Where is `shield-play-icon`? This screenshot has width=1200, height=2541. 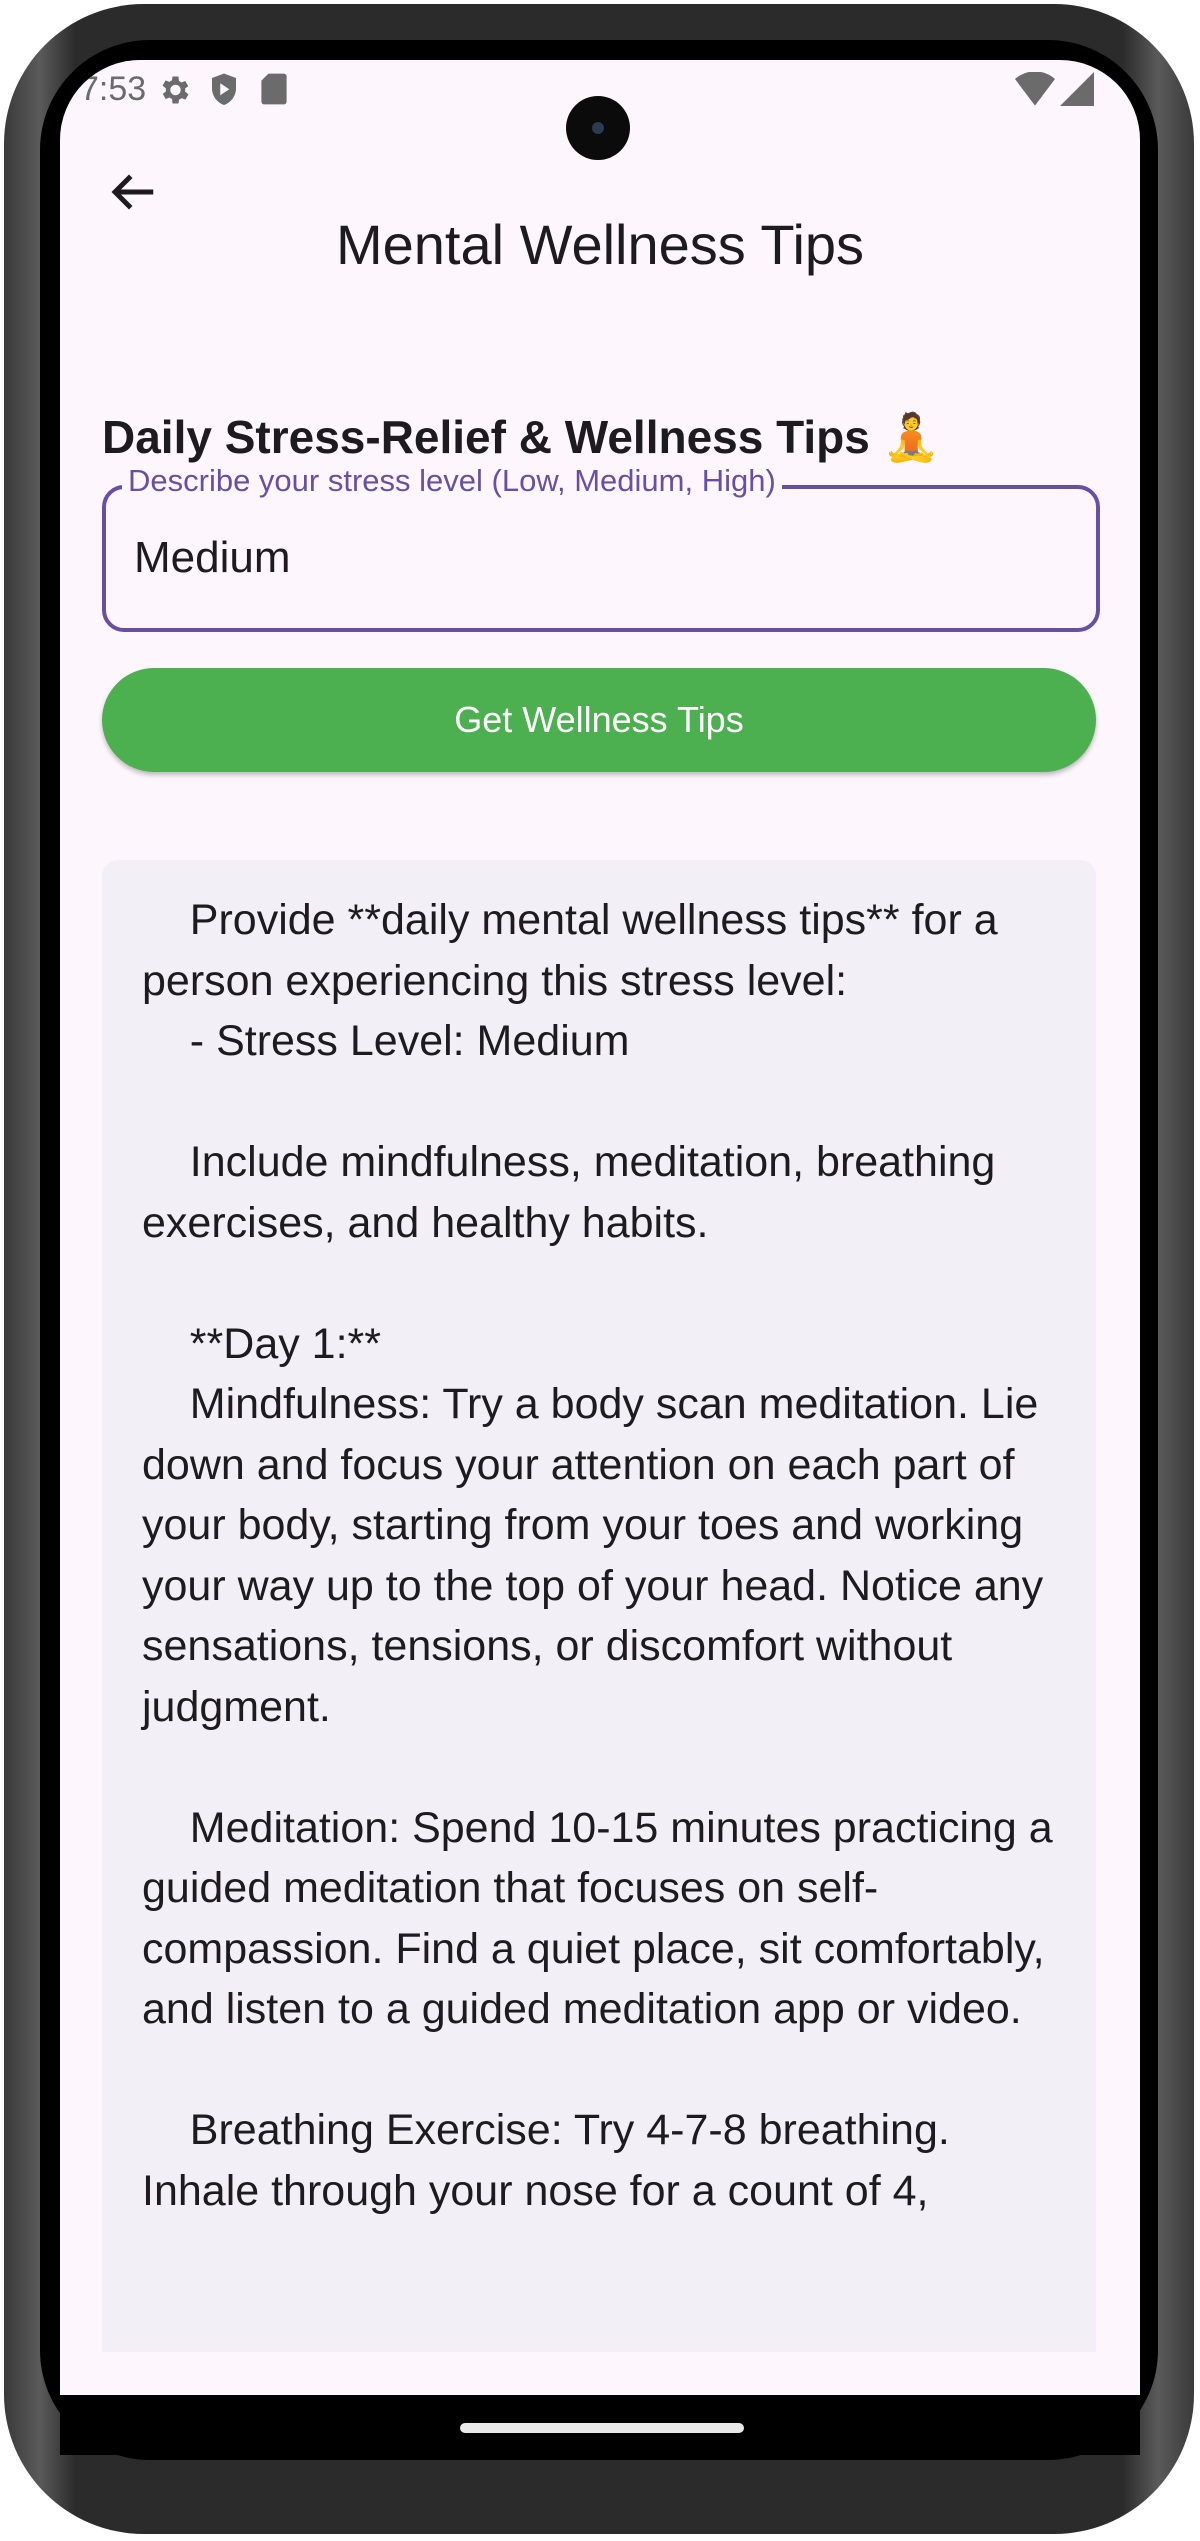
shield-play-icon is located at coordinates (224, 89).